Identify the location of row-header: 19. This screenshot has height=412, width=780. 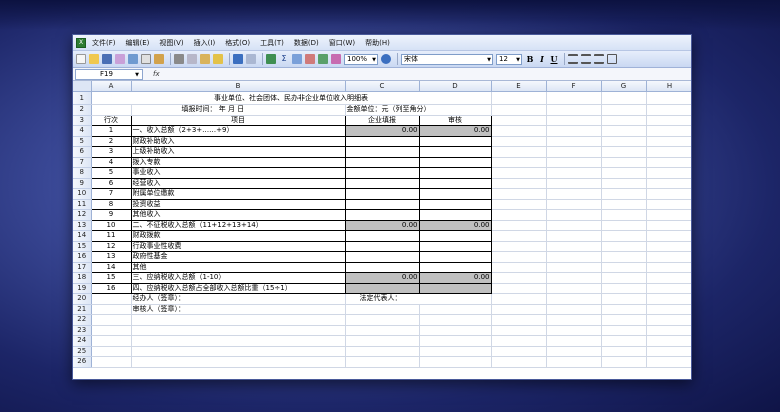
(82, 288).